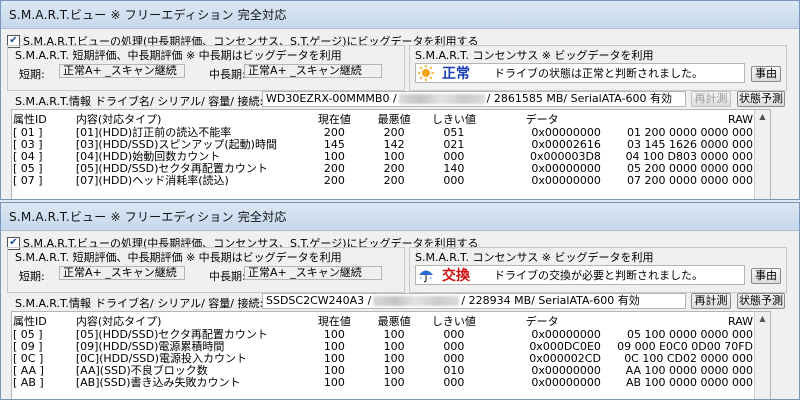  I want to click on cell-raw-value: 07 200 0000 0000 000, so click(690, 180).